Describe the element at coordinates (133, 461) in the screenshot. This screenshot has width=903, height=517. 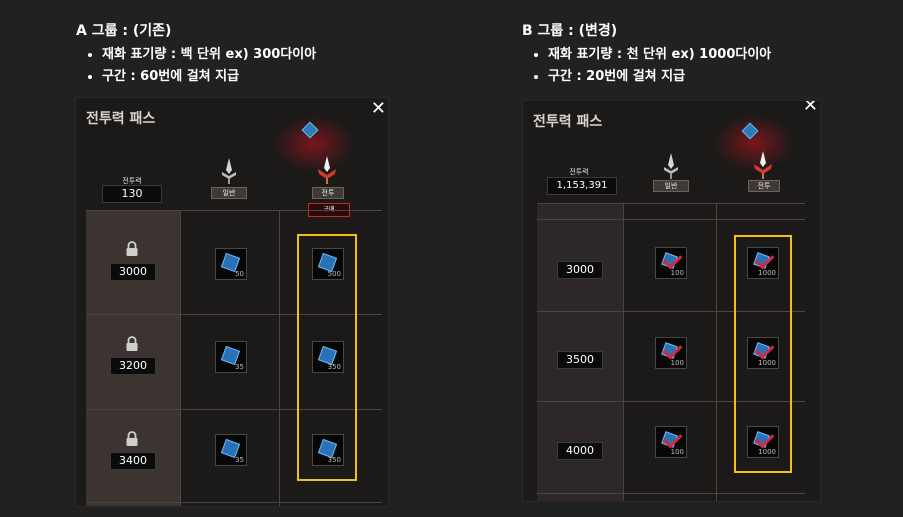
I see `level-value: 3400` at that location.